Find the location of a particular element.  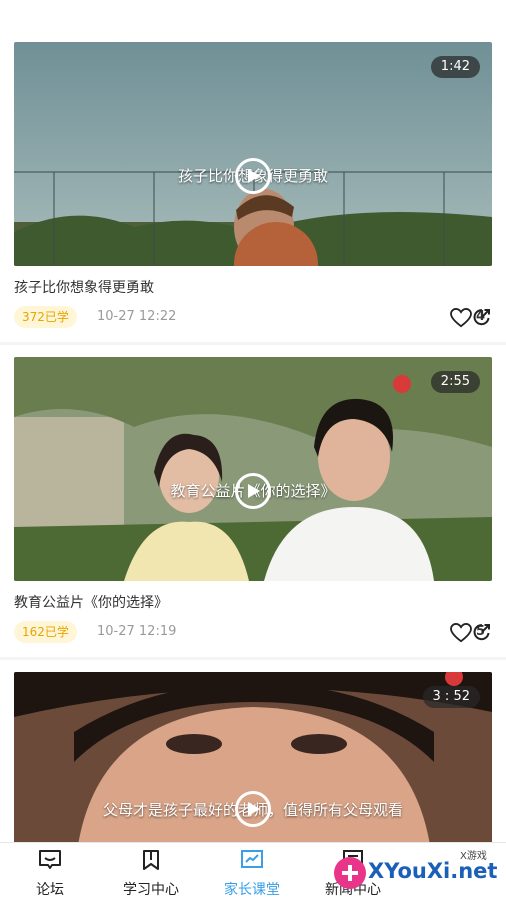

tab-label: 学习中心 is located at coordinates (151, 890).